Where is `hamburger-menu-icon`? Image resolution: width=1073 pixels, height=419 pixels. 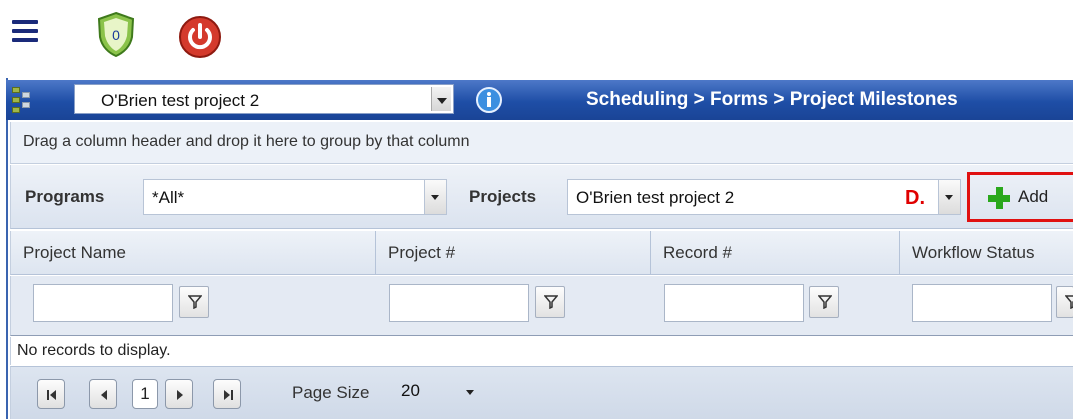
hamburger-menu-icon is located at coordinates (25, 31).